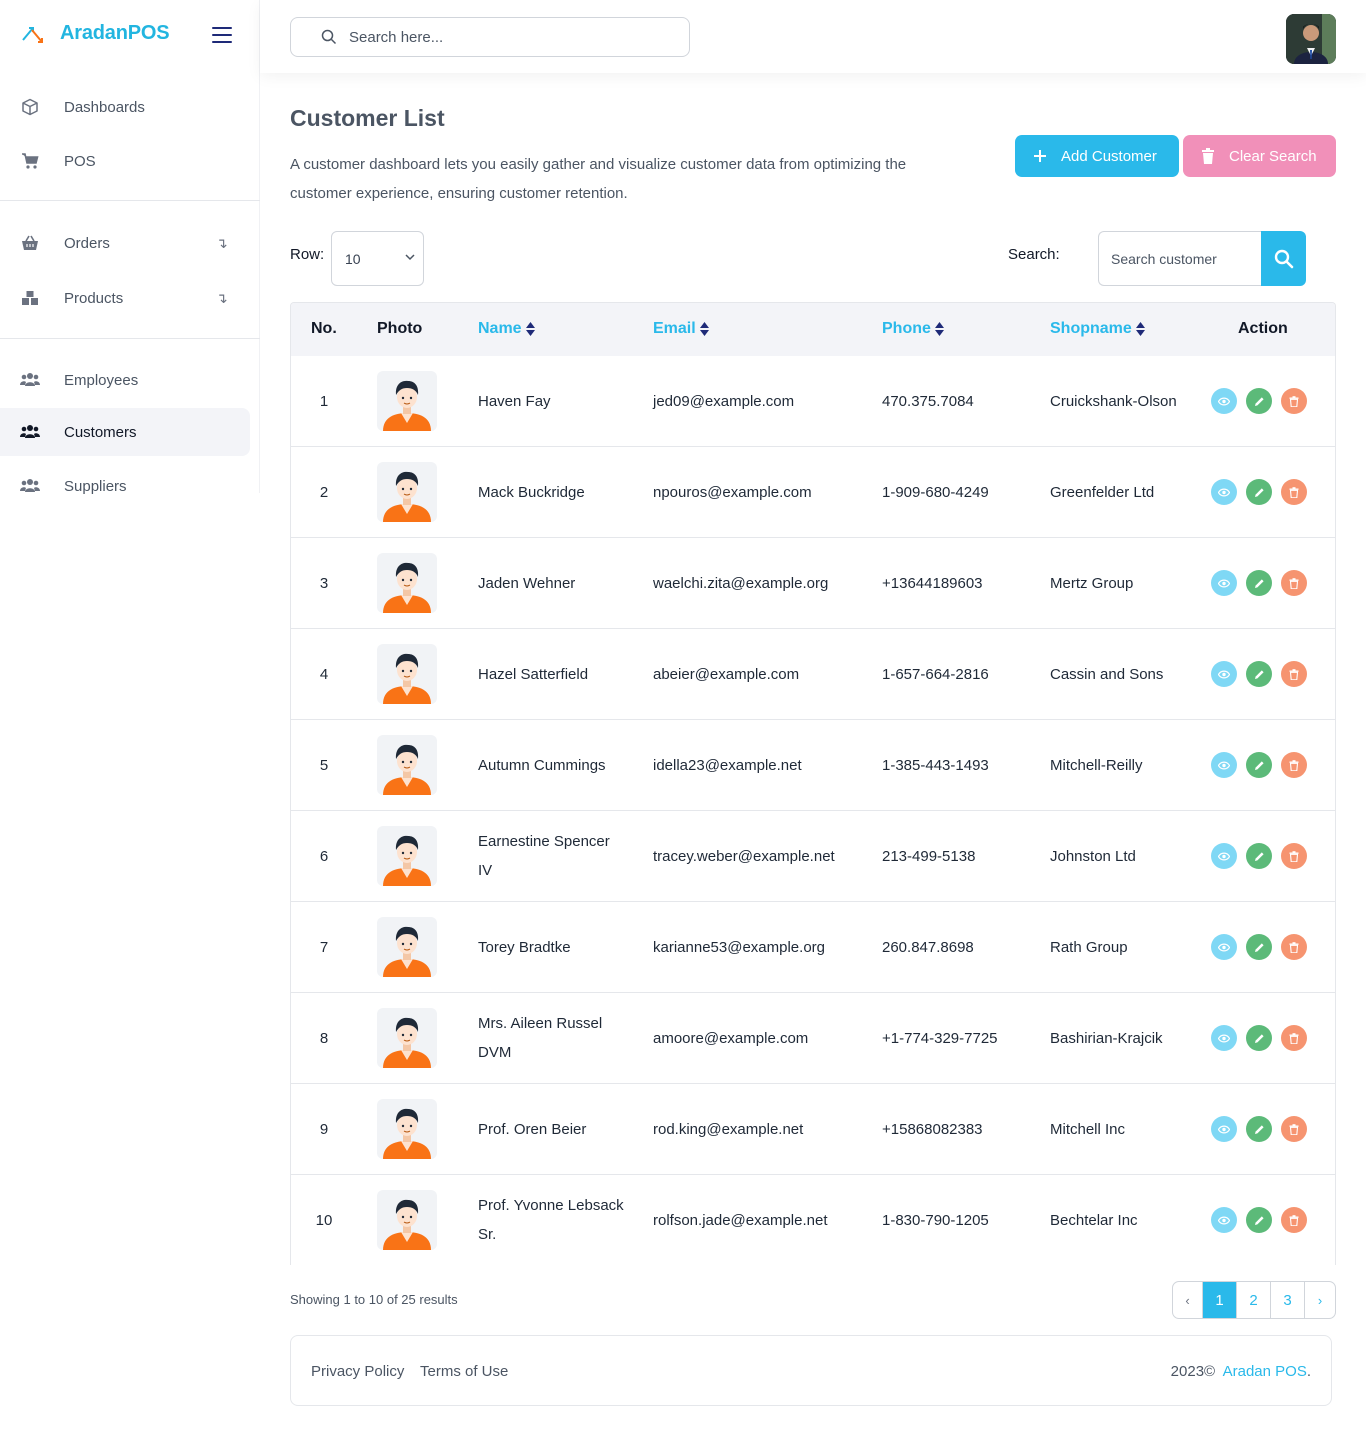  I want to click on sort-phone-header: Phone, so click(913, 329).